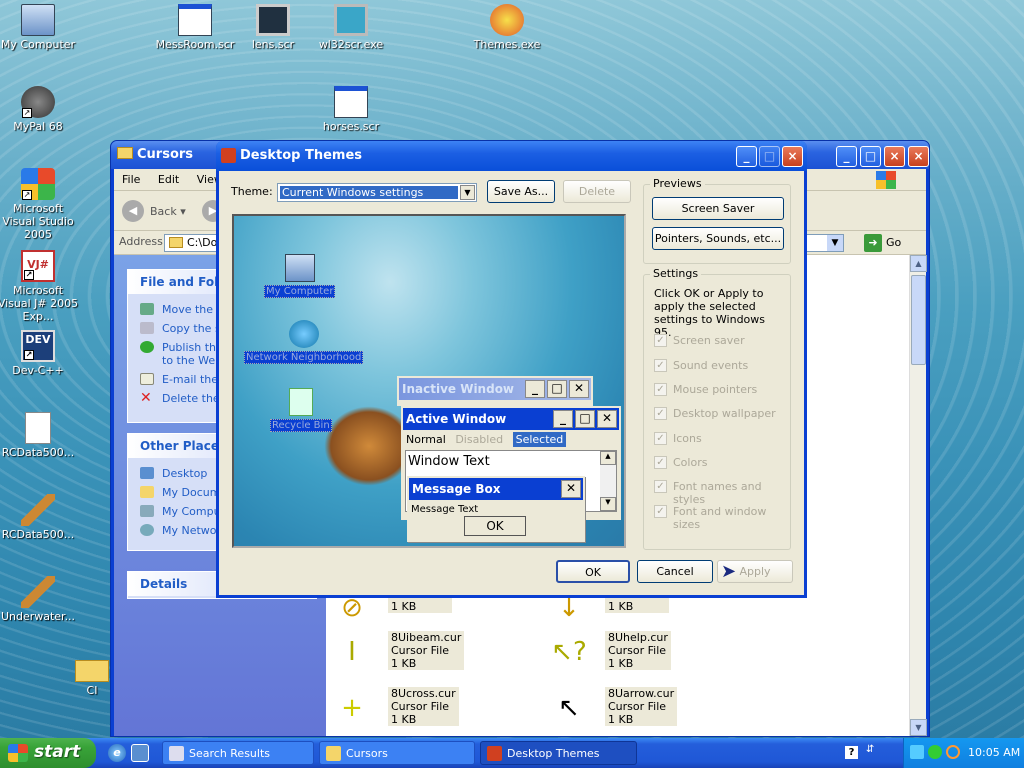 Image resolution: width=1024 pixels, height=768 pixels. I want to click on preview-icon-network: Network Neighborhood, so click(304, 342).